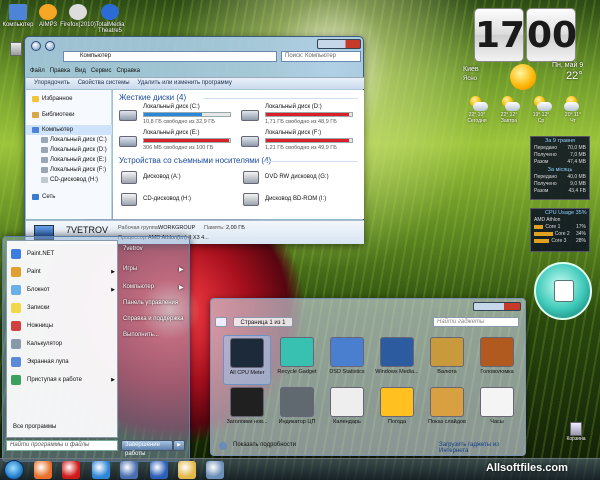 The height and width of the screenshot is (480, 600). What do you see at coordinates (50, 46) in the screenshot?
I see `forward-button` at bounding box center [50, 46].